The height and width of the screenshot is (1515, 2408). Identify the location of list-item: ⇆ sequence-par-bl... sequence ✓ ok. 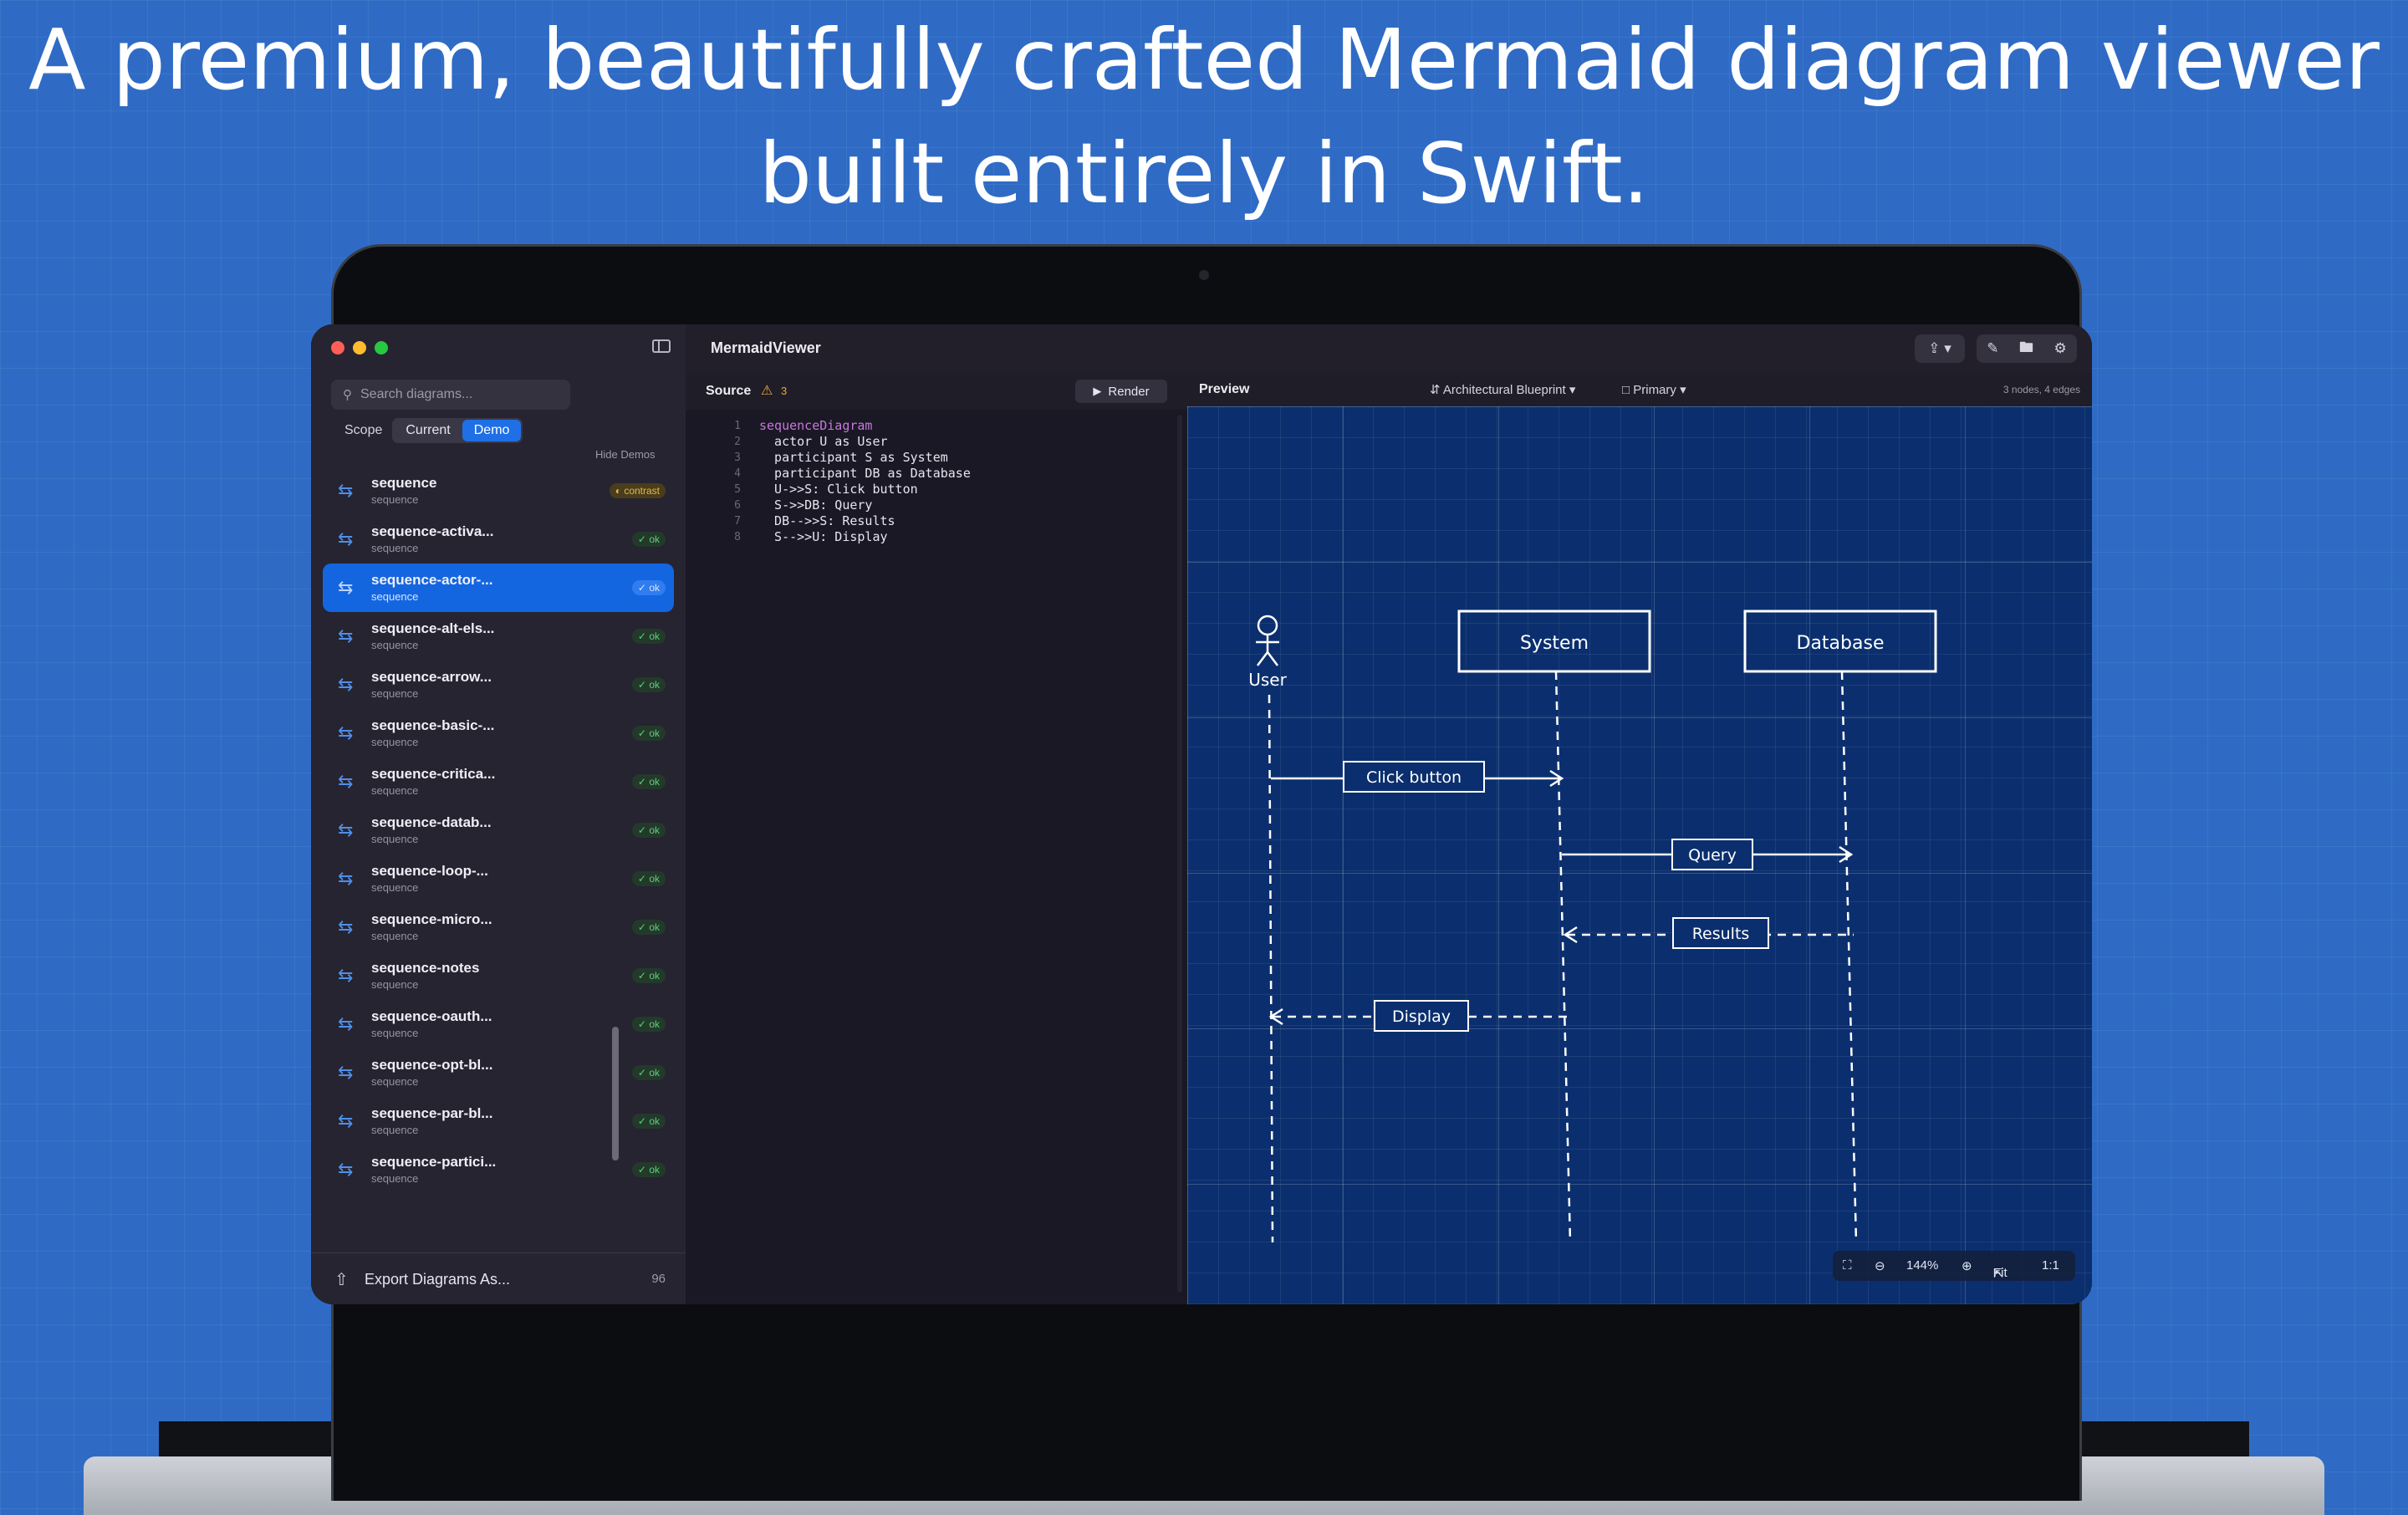
(499, 1121).